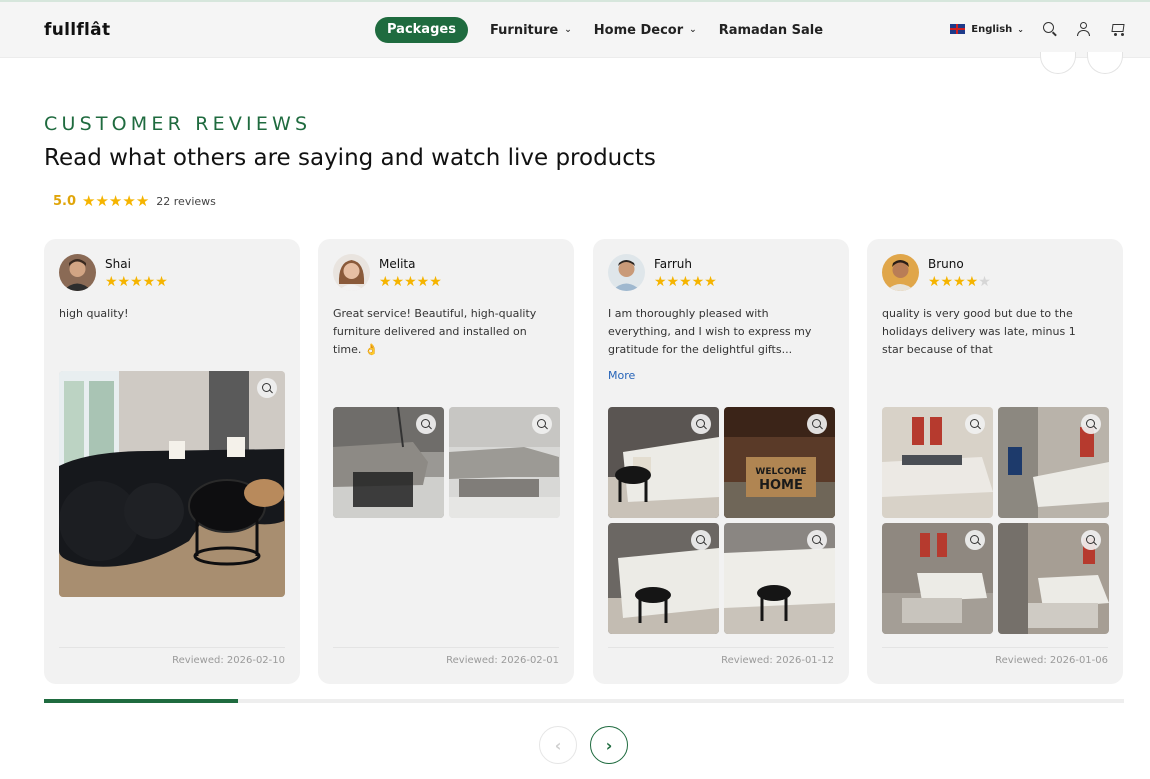 The image size is (1150, 779). I want to click on logo: fullflât, so click(77, 30).